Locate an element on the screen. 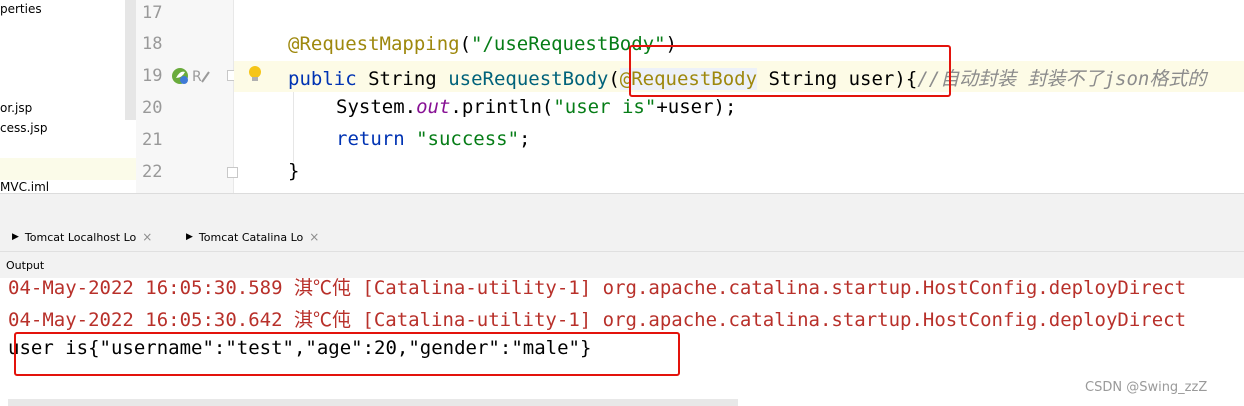 This screenshot has width=1244, height=406. keyword-return: return is located at coordinates (370, 139).